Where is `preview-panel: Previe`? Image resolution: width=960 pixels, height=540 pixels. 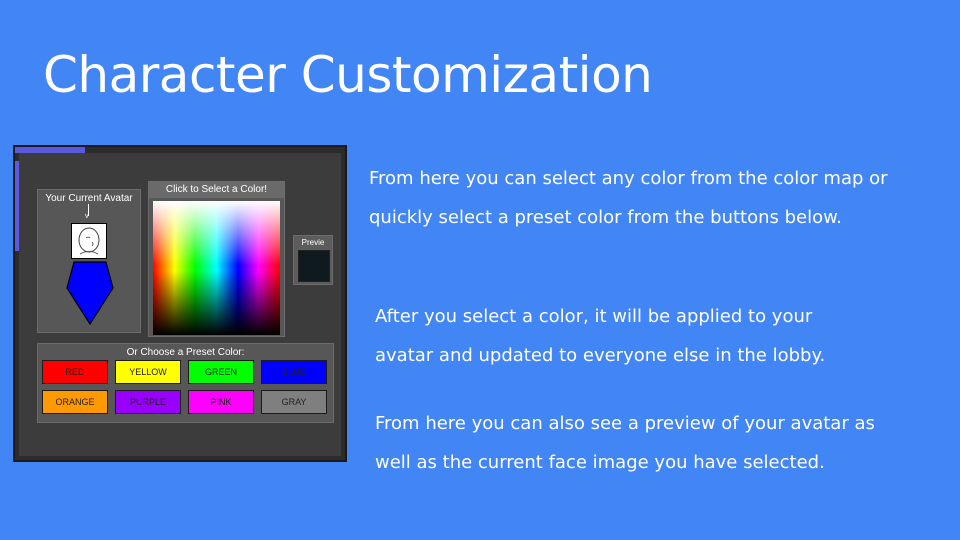
preview-panel: Previe is located at coordinates (313, 260).